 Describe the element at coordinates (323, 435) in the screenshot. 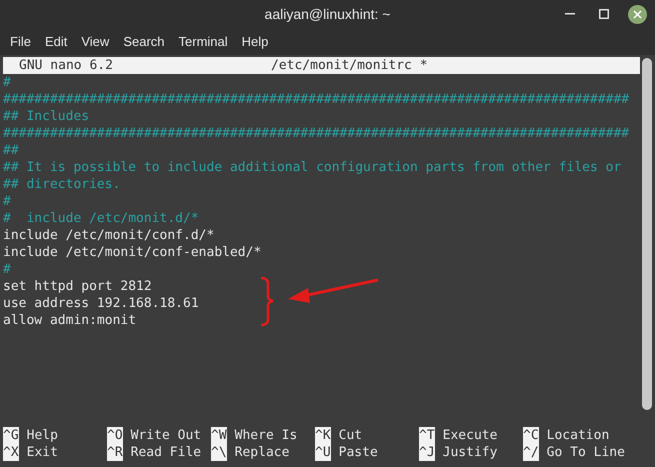

I see `shortcut-key: ^K` at that location.